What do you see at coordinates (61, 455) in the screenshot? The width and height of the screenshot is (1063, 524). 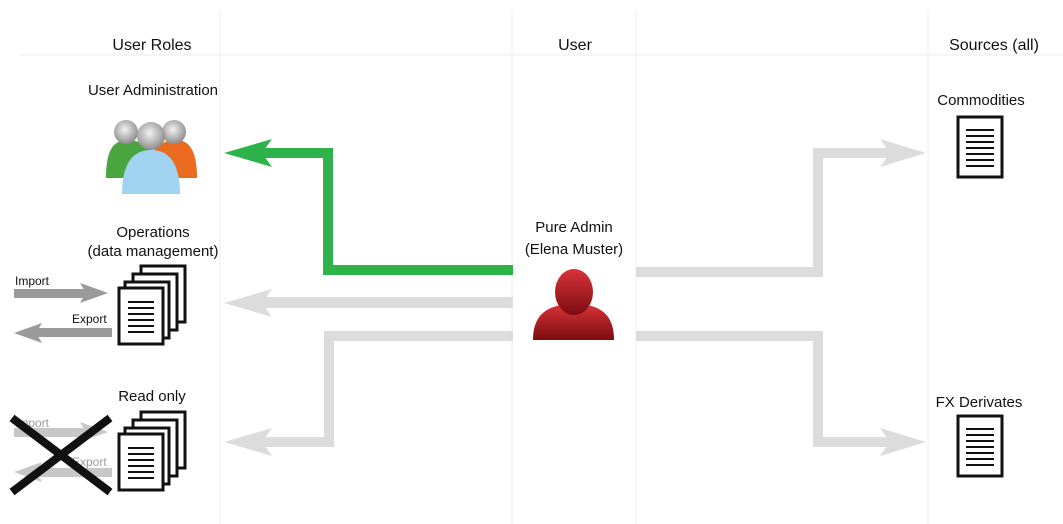 I see `disabled-cross-icon` at bounding box center [61, 455].